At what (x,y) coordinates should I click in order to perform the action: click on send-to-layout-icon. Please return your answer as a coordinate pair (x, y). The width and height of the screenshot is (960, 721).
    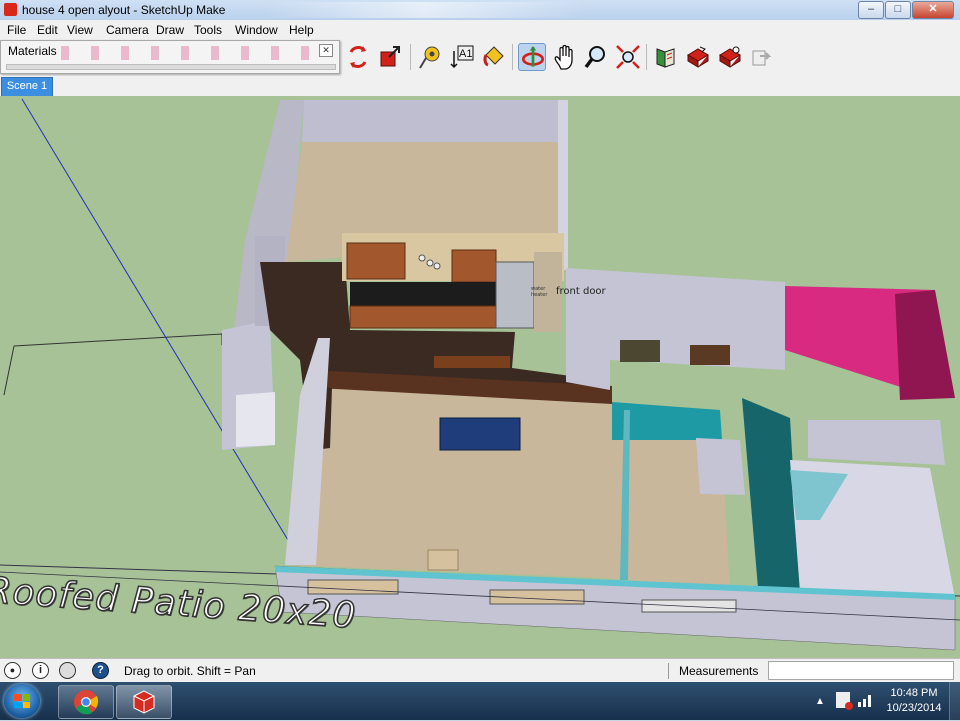
    Looking at the image, I should click on (762, 57).